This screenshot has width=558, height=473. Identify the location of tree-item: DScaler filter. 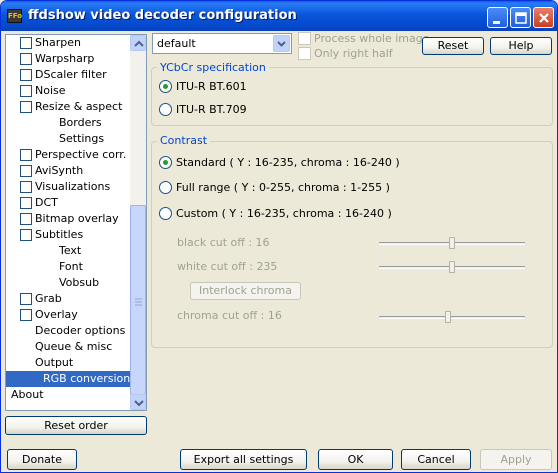
(69, 75).